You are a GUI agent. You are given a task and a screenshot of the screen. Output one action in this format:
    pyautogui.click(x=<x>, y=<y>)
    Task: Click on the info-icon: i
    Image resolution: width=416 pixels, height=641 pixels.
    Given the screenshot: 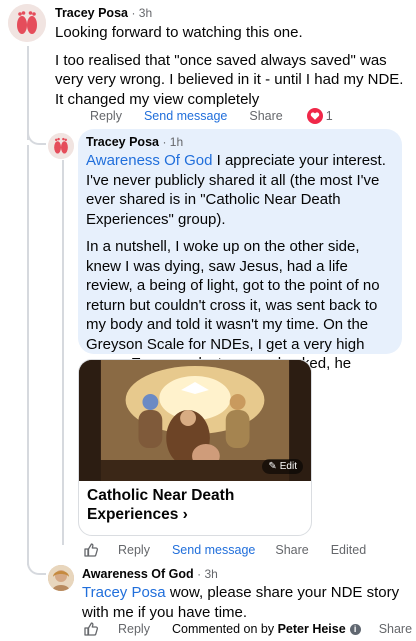 What is the action you would take?
    pyautogui.click(x=355, y=629)
    